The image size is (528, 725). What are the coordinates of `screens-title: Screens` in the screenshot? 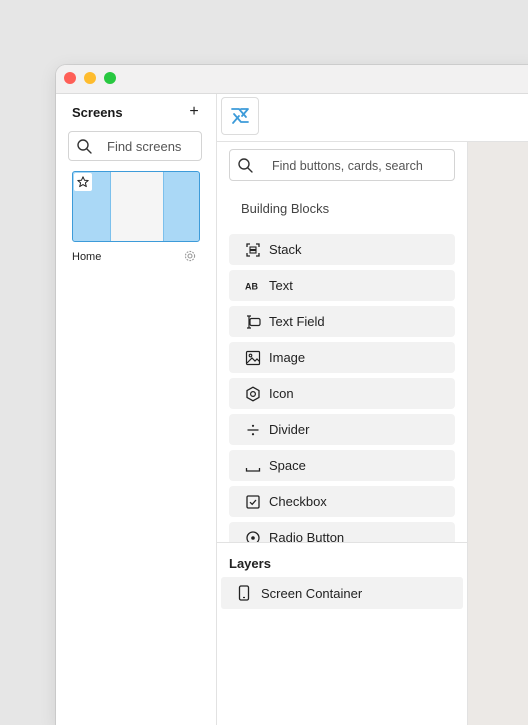 It's located at (97, 112).